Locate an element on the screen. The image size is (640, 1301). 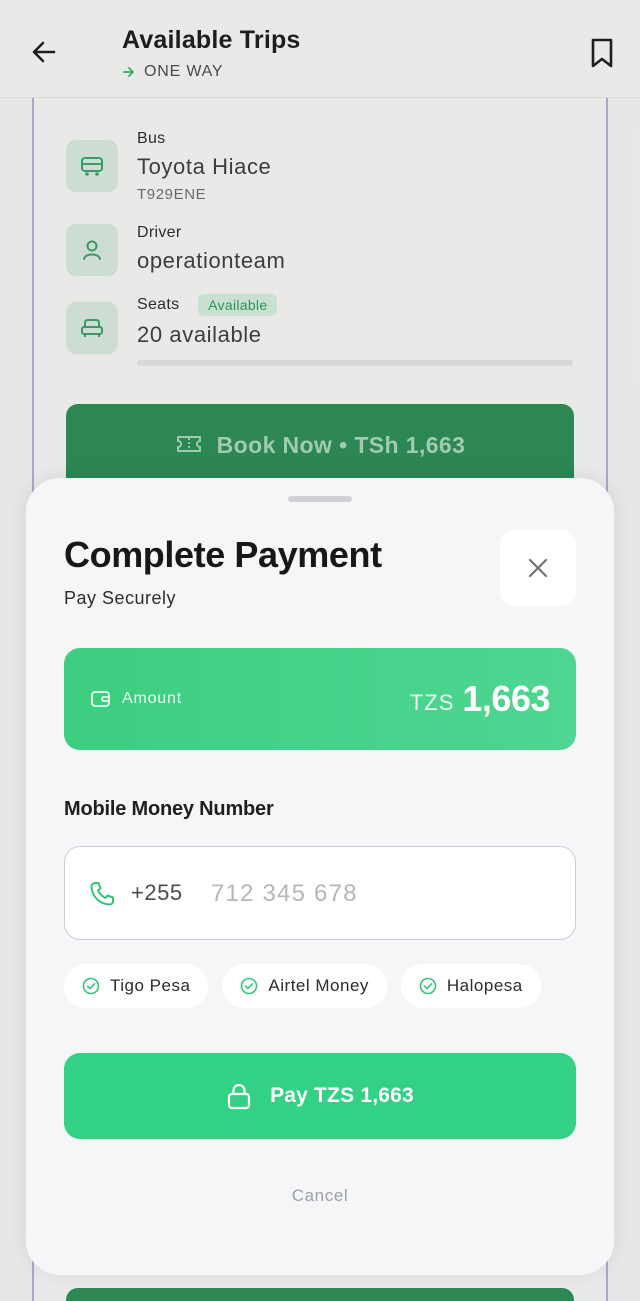
provider-list: Tigo Pesa Airtel Money Halopesa is located at coordinates (302, 986).